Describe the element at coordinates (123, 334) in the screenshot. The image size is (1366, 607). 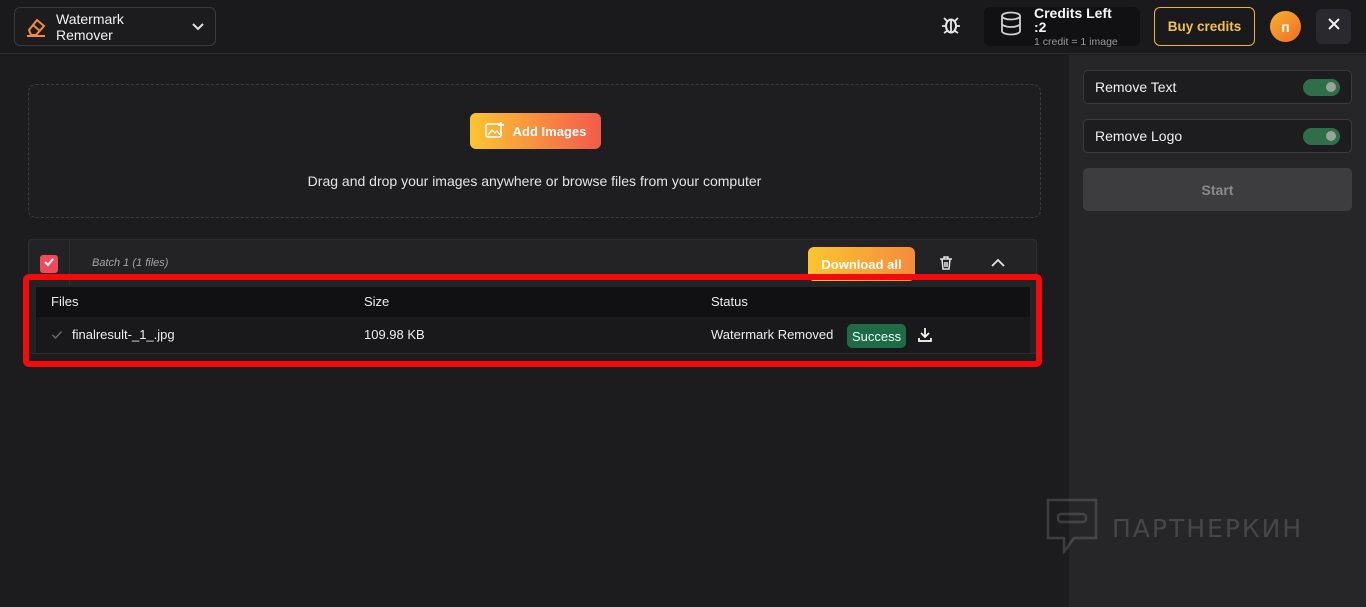
I see `file-name: finalresult-_1_.jpg` at that location.